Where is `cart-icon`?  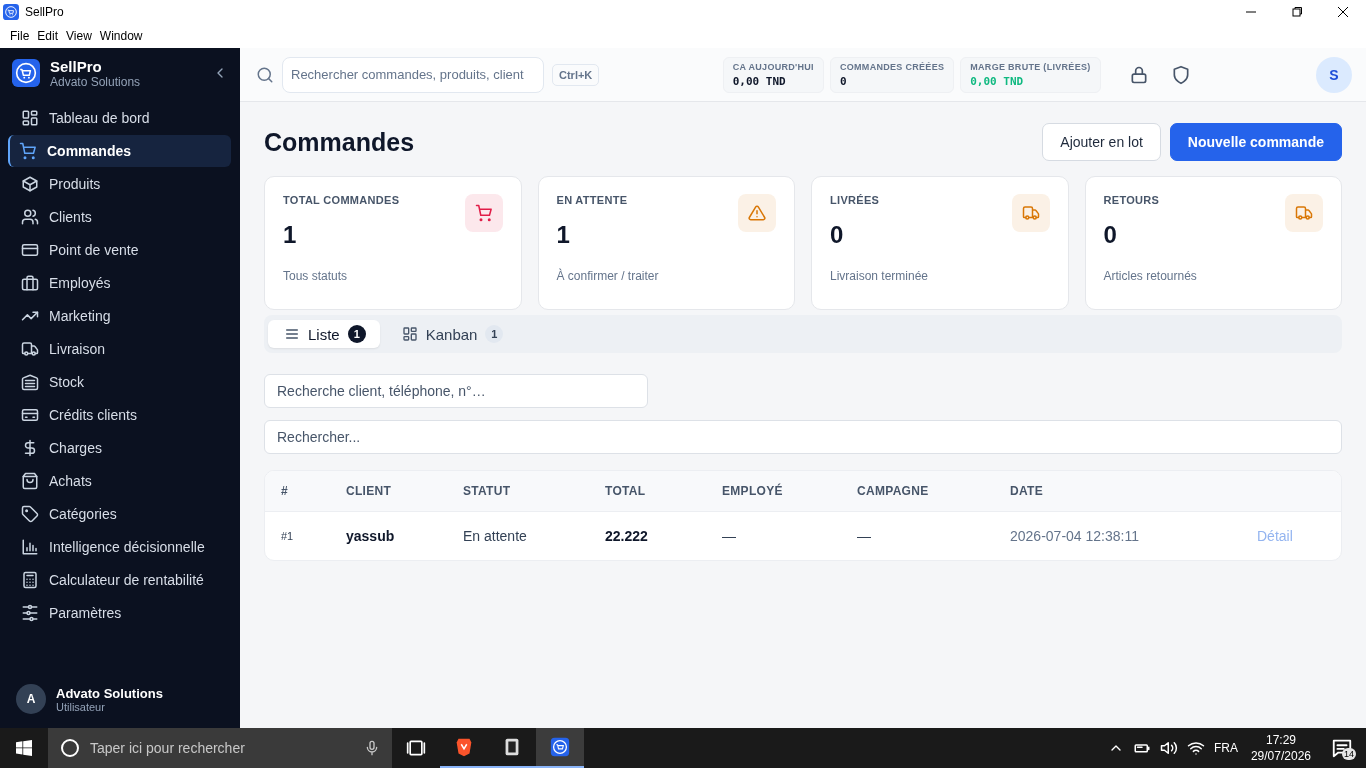
cart-icon is located at coordinates (28, 151).